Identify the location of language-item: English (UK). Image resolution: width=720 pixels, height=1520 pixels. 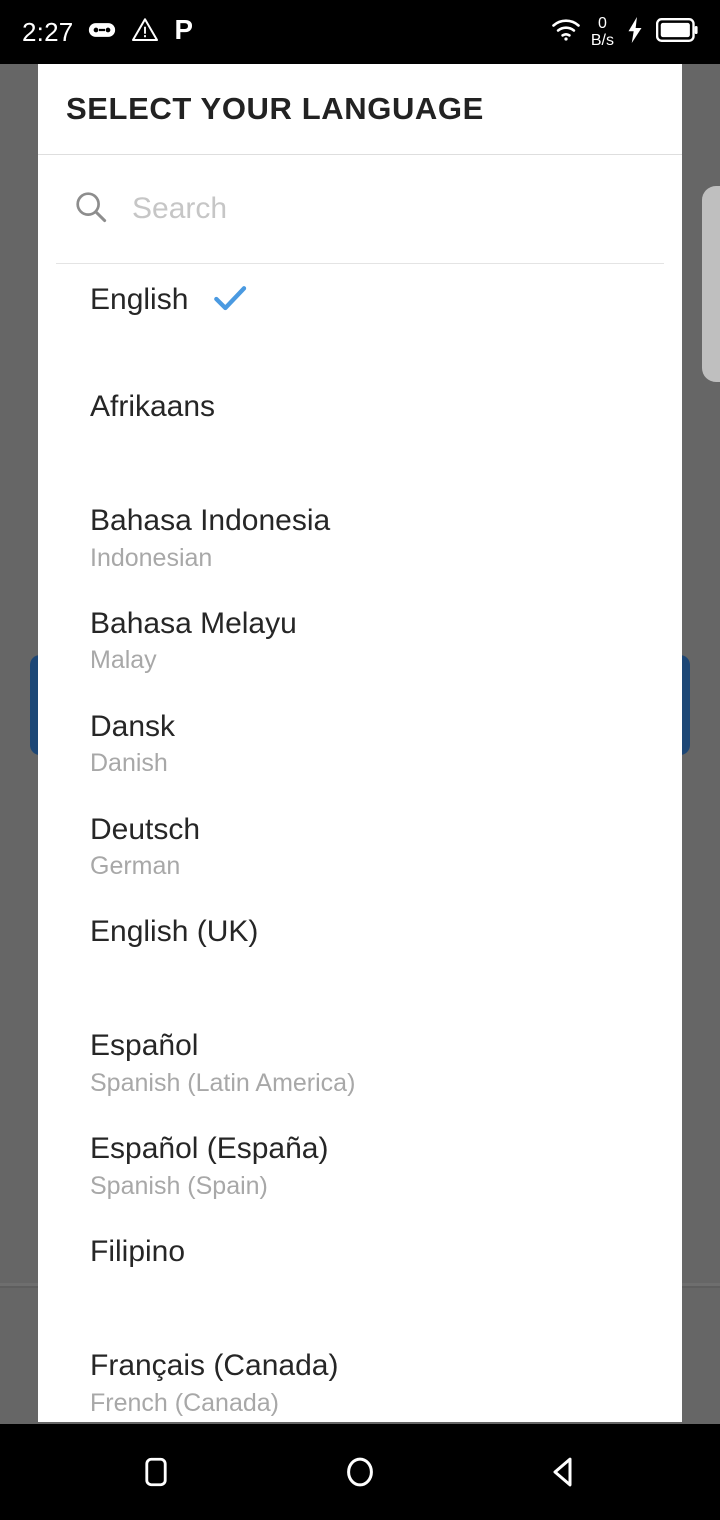
(360, 947).